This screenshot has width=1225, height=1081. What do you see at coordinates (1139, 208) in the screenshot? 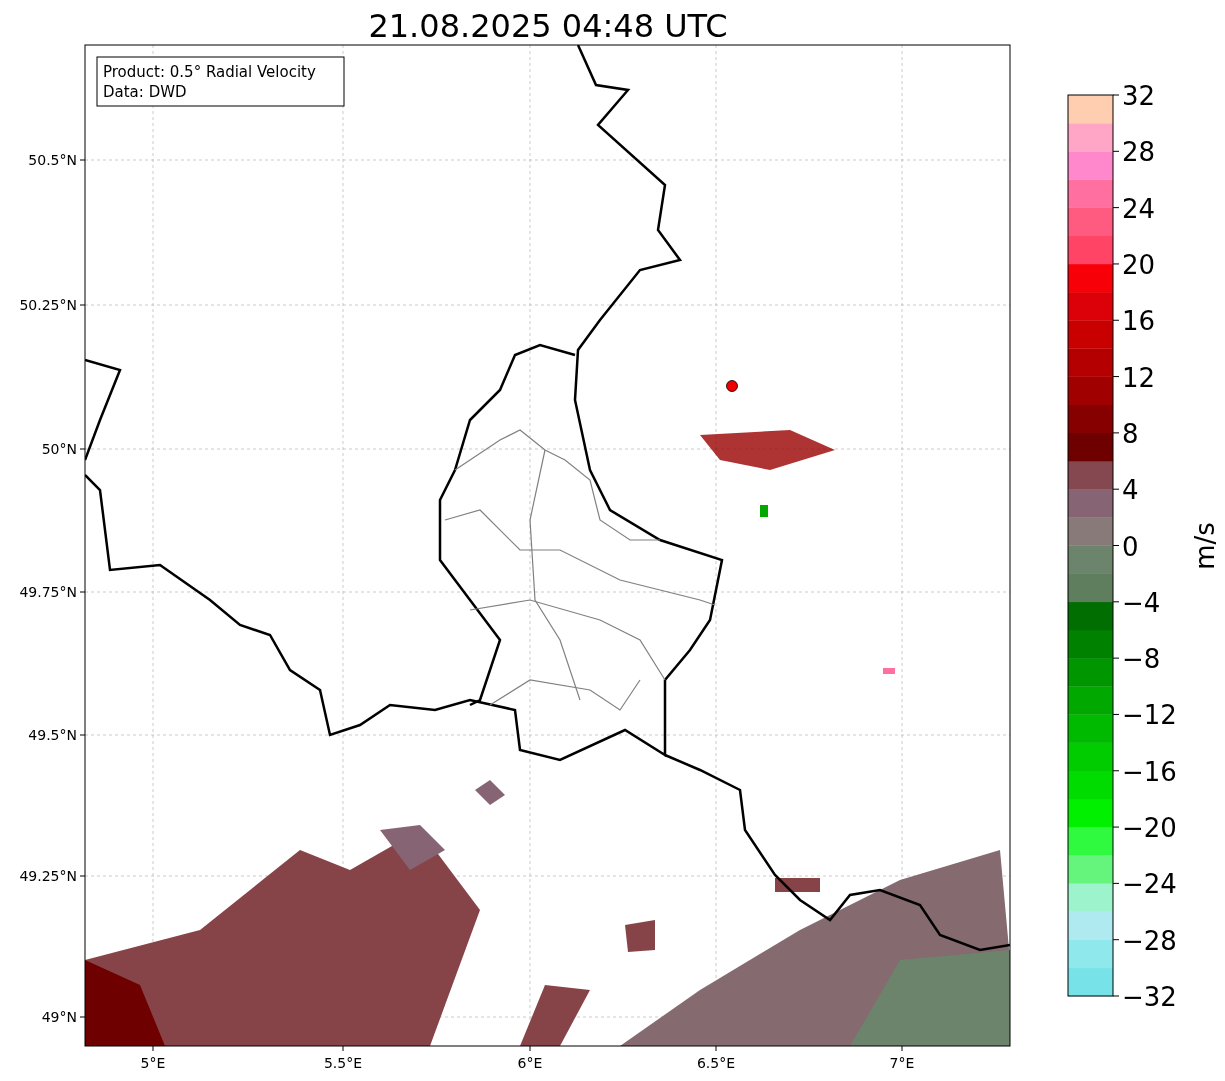
I see `colorbar-label: 24` at bounding box center [1139, 208].